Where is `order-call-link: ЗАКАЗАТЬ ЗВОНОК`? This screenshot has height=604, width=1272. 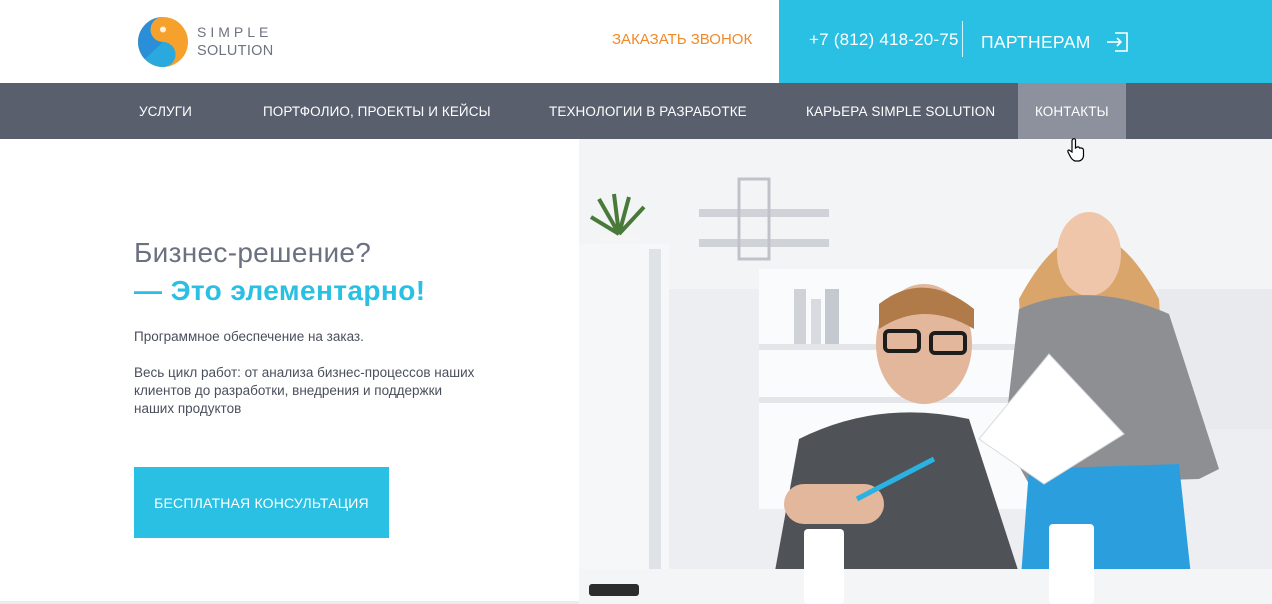
order-call-link: ЗАКАЗАТЬ ЗВОНОК is located at coordinates (682, 39).